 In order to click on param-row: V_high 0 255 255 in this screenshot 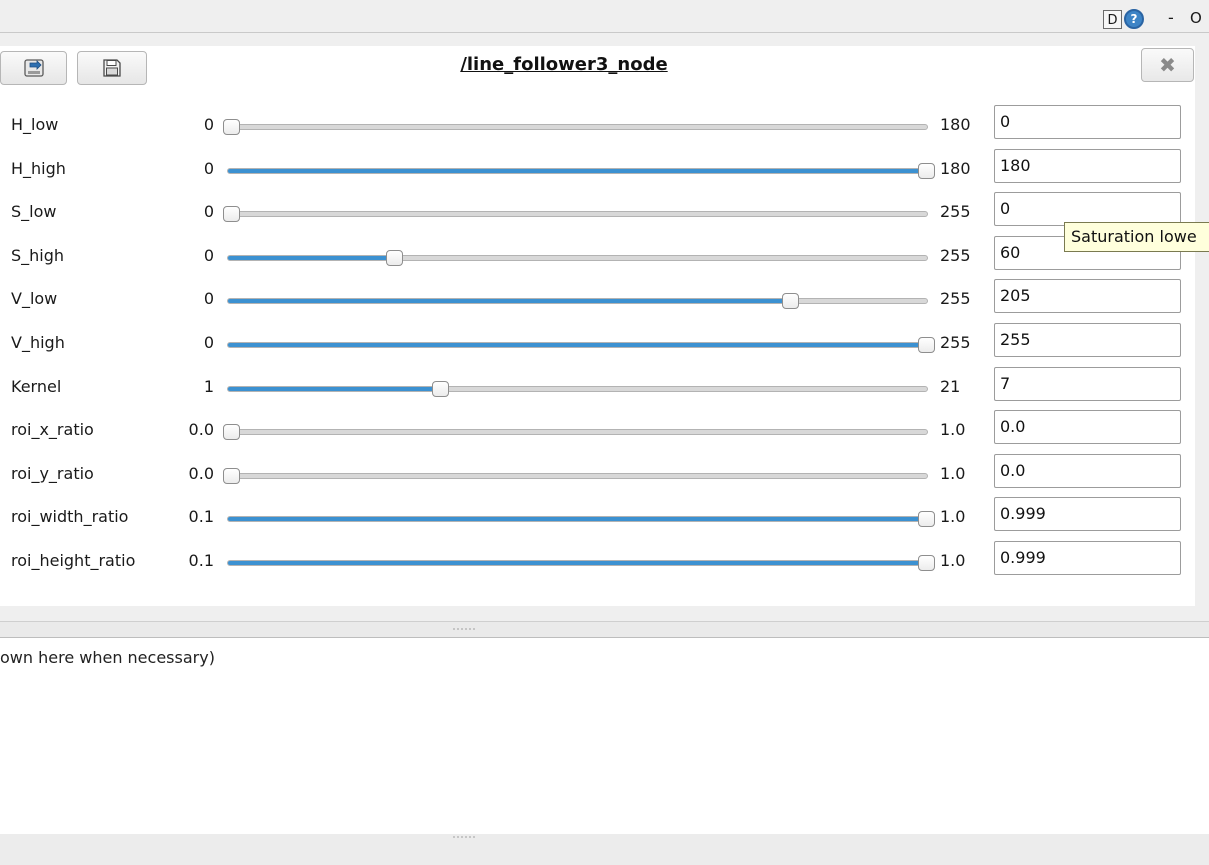, I will do `click(597, 344)`.